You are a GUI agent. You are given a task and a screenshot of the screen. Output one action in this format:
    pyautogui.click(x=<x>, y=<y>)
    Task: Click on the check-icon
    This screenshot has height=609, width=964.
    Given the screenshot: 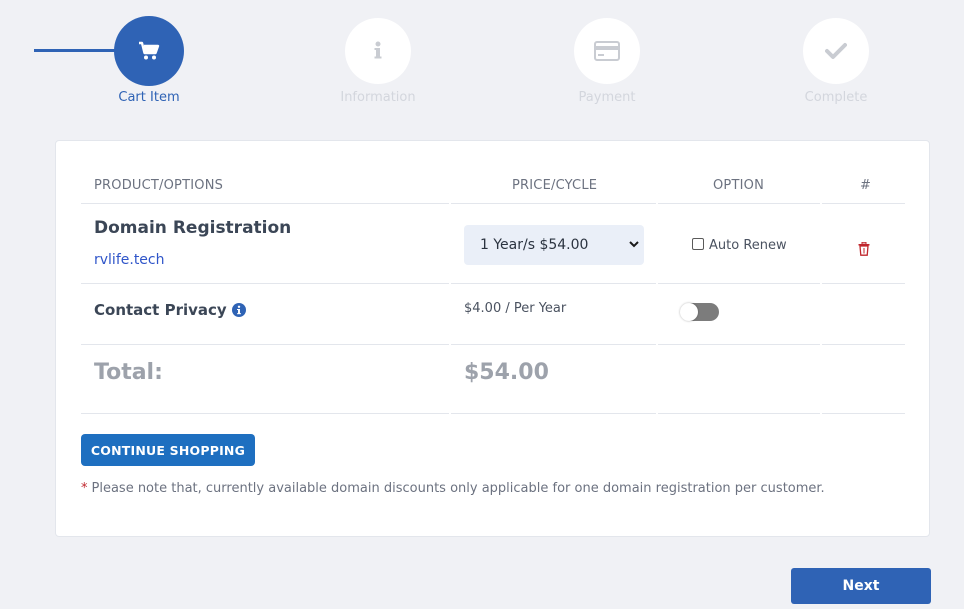 What is the action you would take?
    pyautogui.click(x=836, y=51)
    